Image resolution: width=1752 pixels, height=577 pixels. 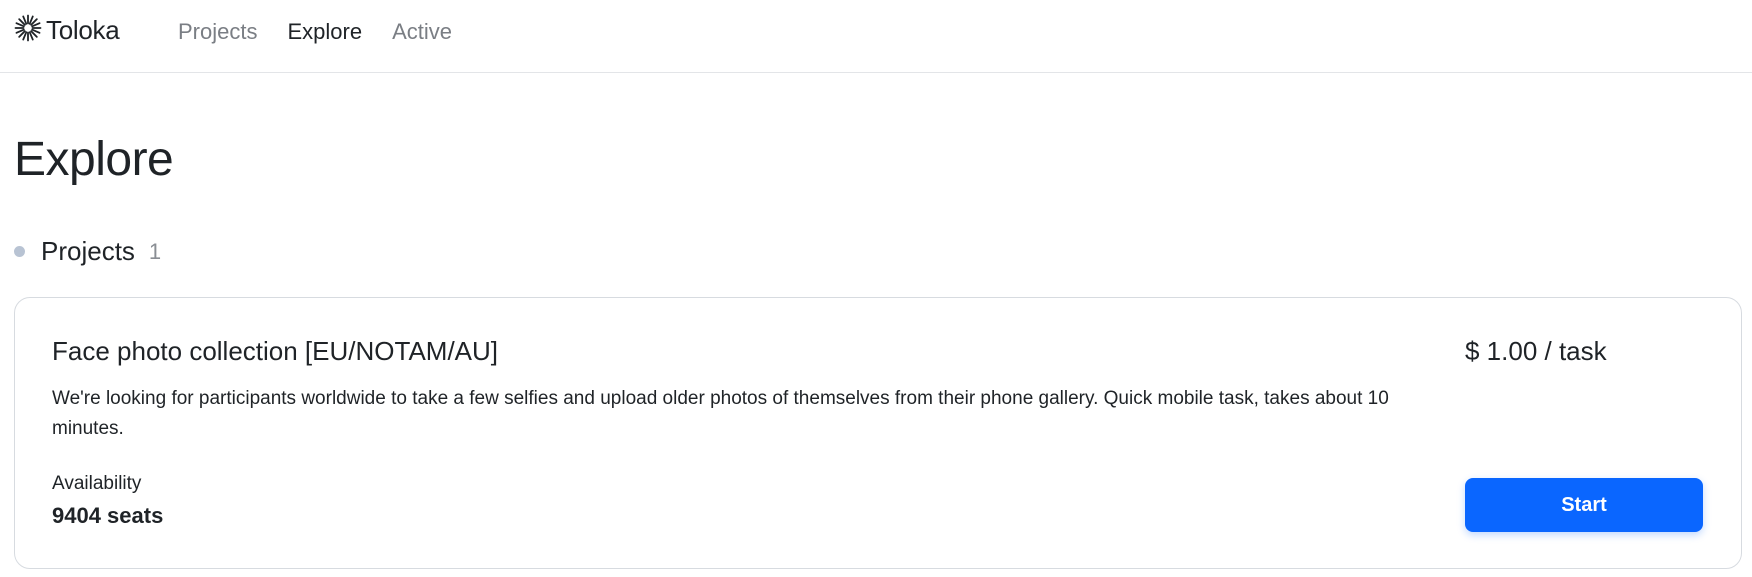 What do you see at coordinates (155, 251) in the screenshot?
I see `section-count: 1` at bounding box center [155, 251].